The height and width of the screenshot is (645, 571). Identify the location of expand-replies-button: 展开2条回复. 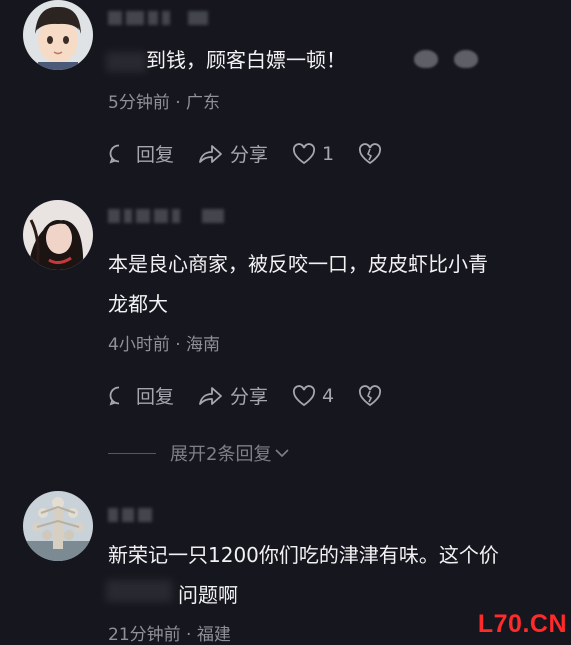
(199, 453).